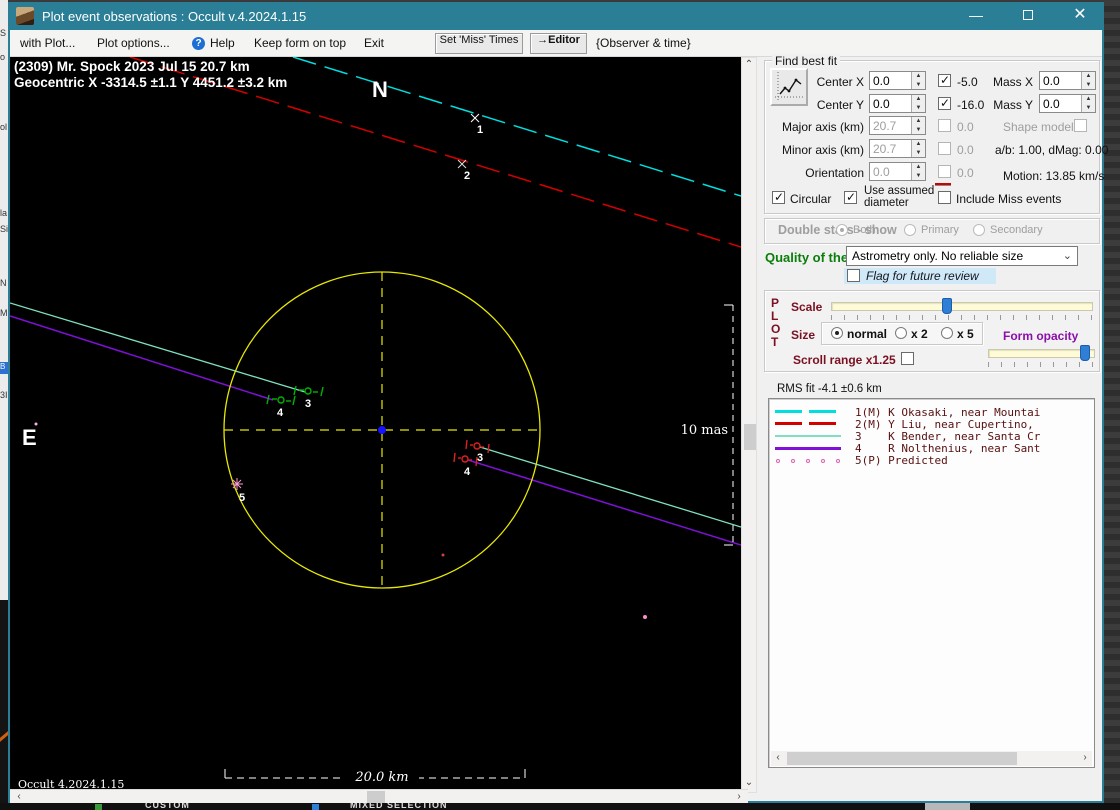  Describe the element at coordinates (1088, 103) in the screenshot. I see `mass-y-spin-arrows: ▲ ▼` at that location.